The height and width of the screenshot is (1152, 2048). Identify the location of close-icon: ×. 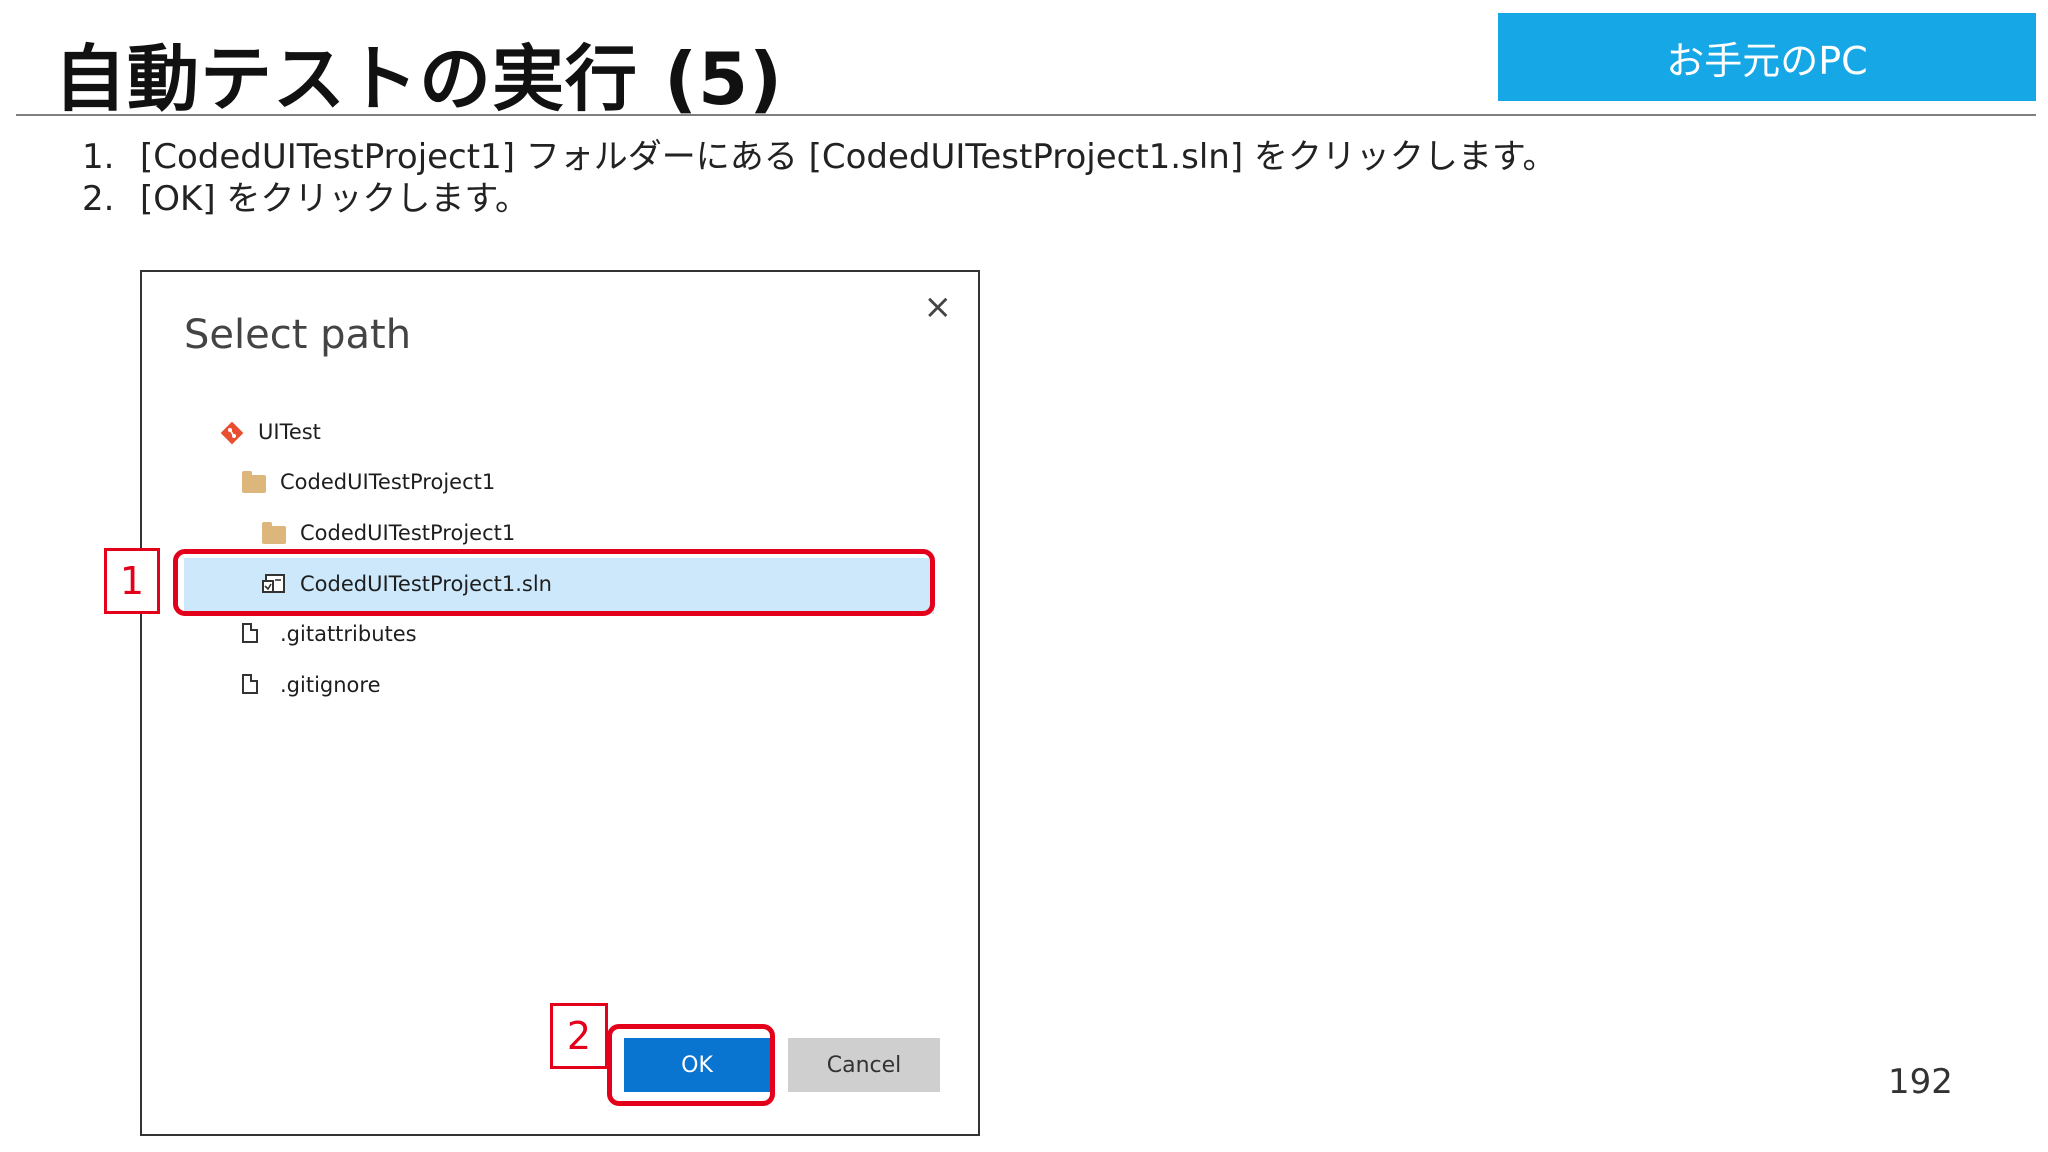
(938, 307).